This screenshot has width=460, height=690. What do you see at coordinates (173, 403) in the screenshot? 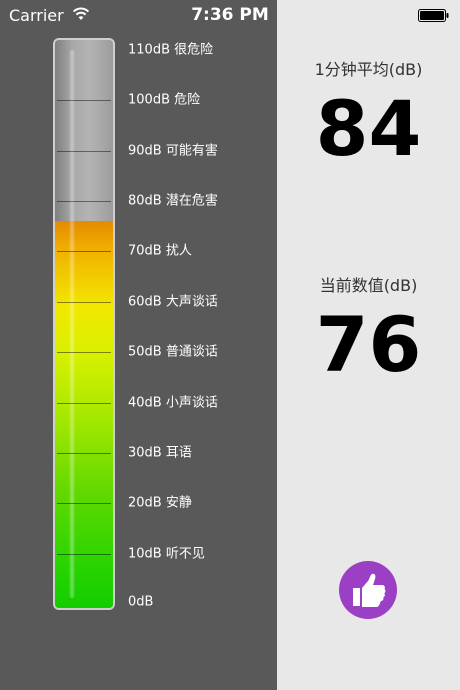
I see `scale-label: 40dB 小声谈话` at bounding box center [173, 403].